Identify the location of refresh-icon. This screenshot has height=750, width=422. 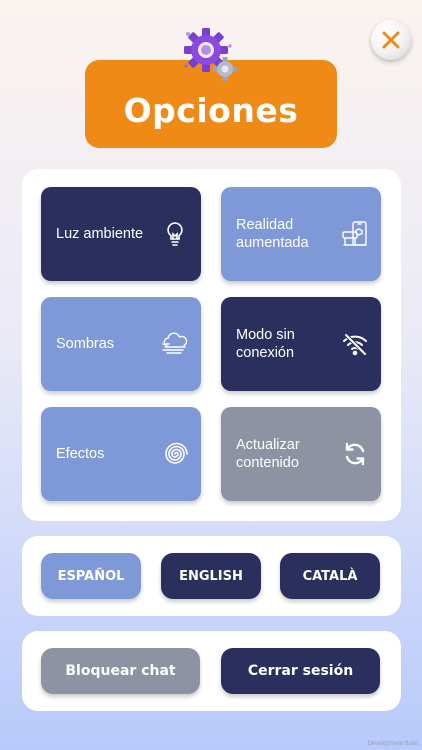
(355, 454).